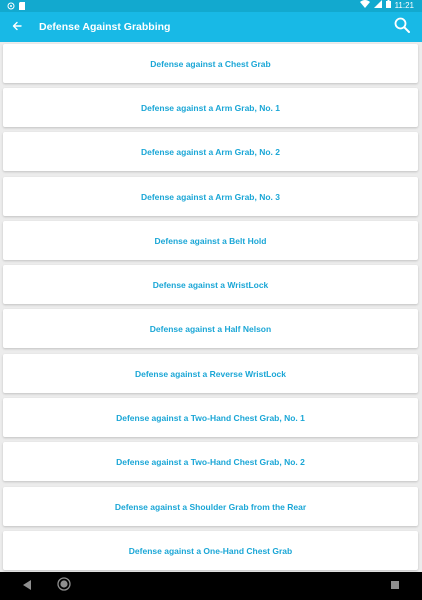 Image resolution: width=422 pixels, height=600 pixels. I want to click on nav-back-button, so click(27, 586).